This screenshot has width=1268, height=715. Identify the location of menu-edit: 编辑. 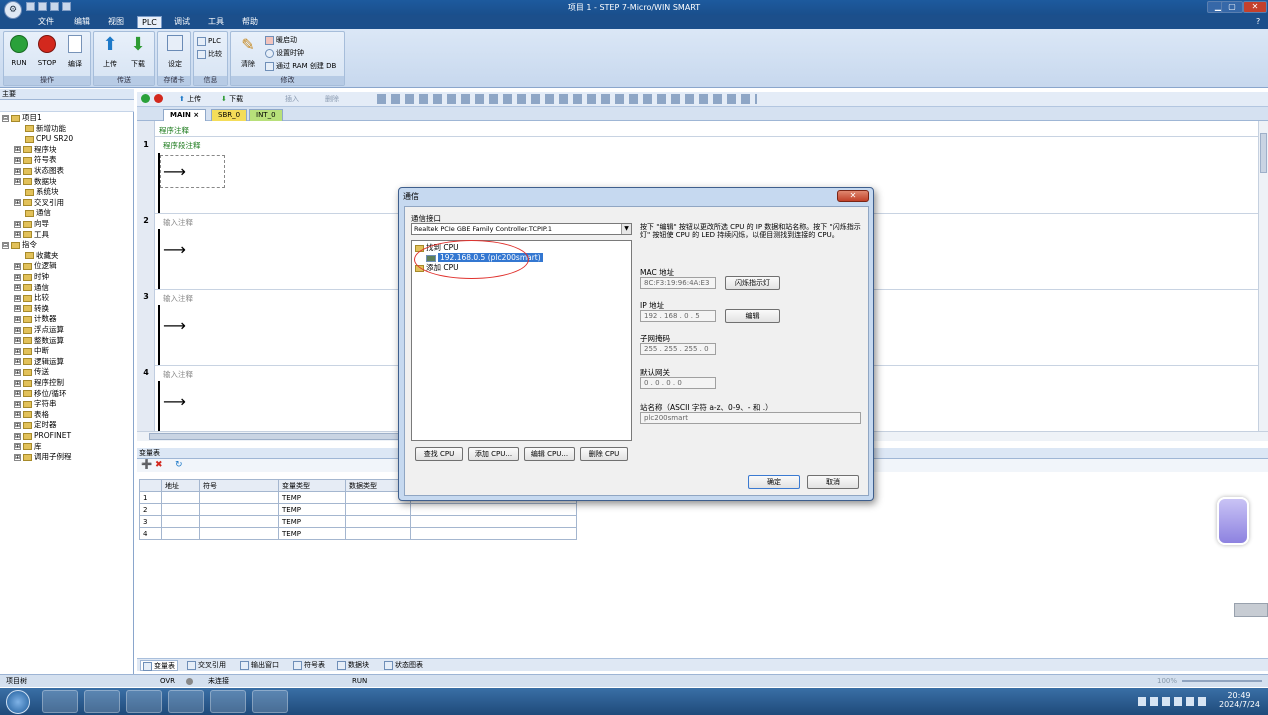
(82, 22).